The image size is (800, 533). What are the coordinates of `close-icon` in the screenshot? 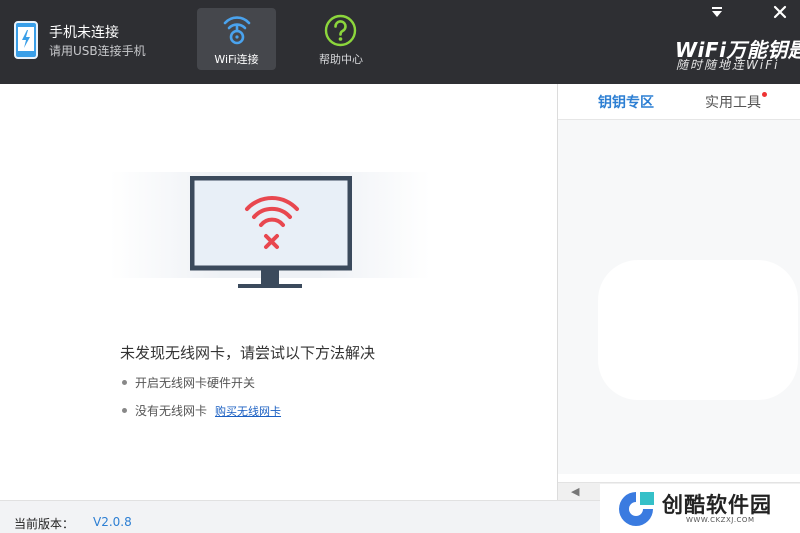 It's located at (780, 12).